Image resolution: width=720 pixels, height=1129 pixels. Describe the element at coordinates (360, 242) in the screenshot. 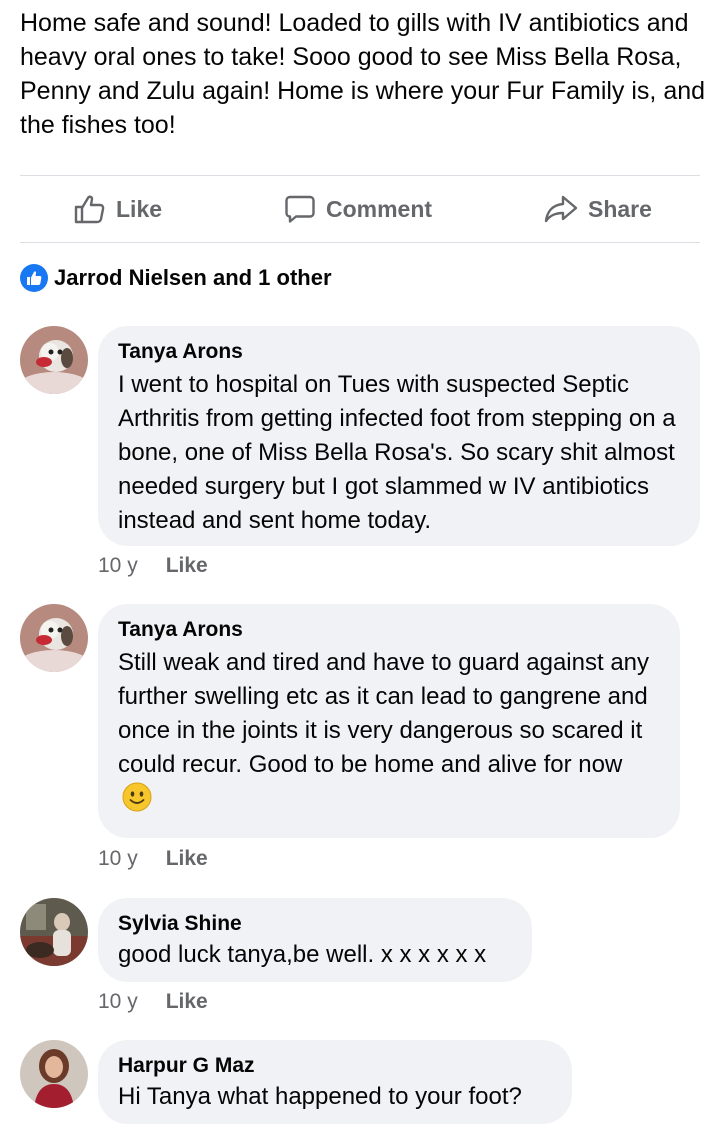

I see `divider-bottom` at that location.